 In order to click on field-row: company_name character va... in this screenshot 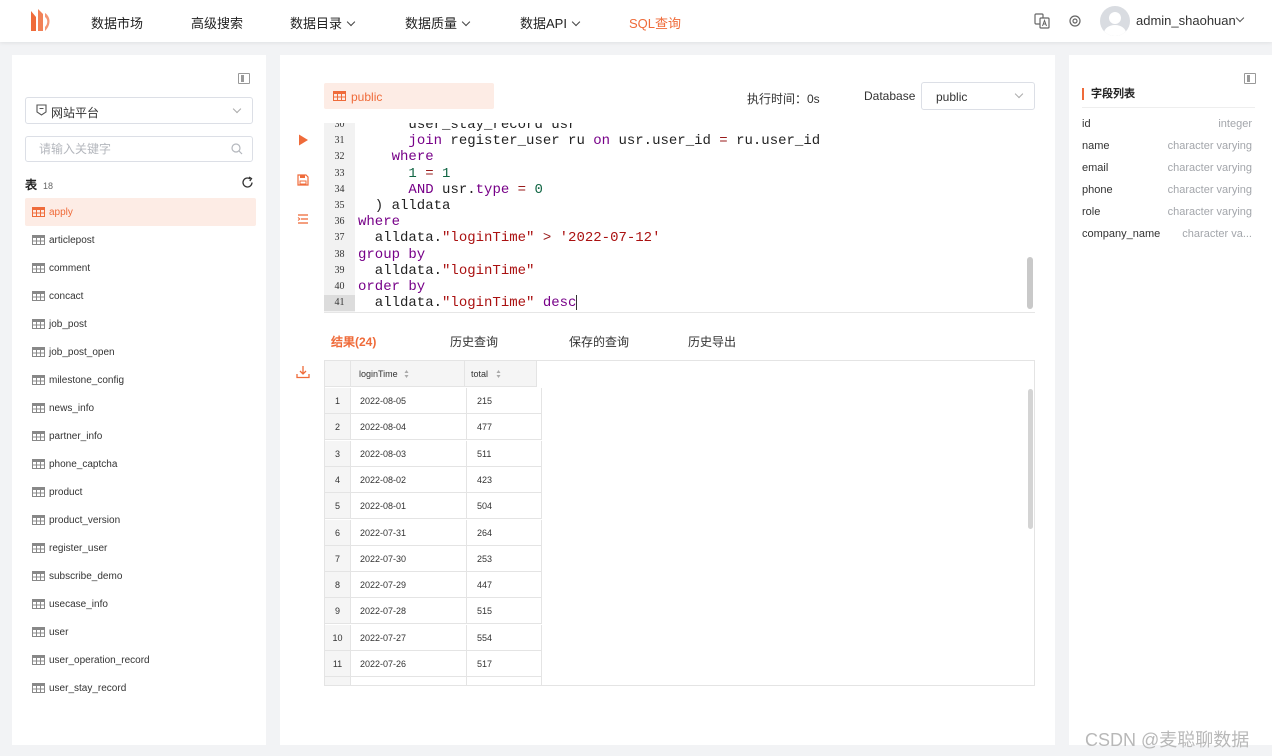, I will do `click(1167, 239)`.